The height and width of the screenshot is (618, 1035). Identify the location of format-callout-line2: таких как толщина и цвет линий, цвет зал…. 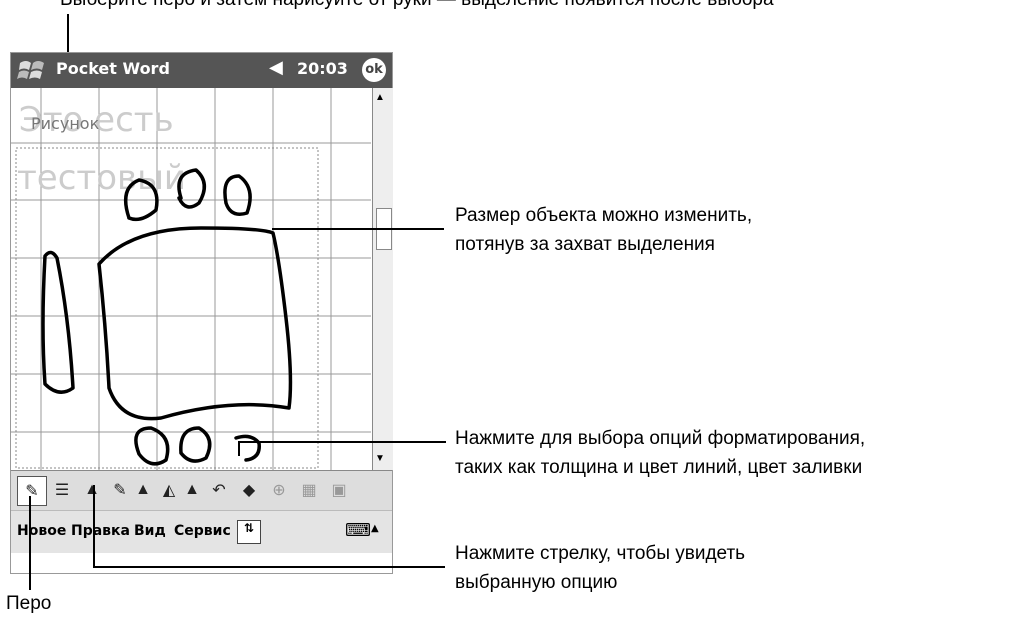
(659, 467).